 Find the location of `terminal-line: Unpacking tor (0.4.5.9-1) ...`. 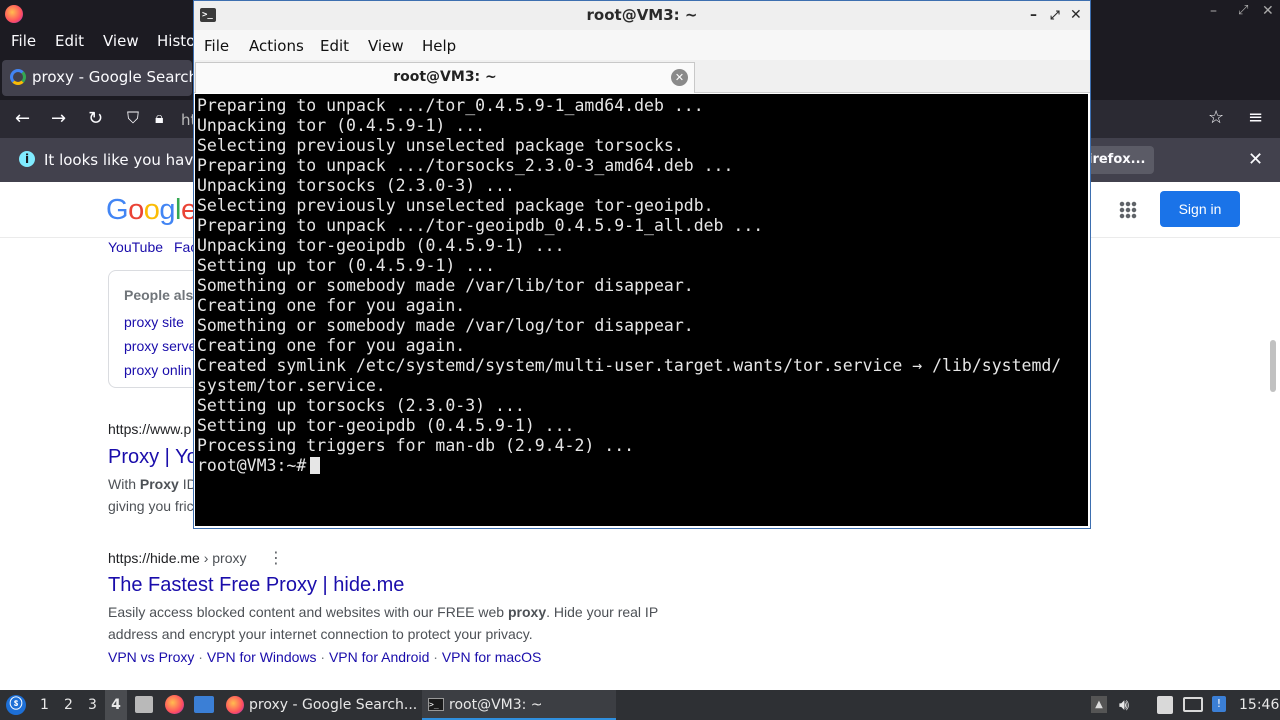

terminal-line: Unpacking tor (0.4.5.9-1) ... is located at coordinates (341, 125).